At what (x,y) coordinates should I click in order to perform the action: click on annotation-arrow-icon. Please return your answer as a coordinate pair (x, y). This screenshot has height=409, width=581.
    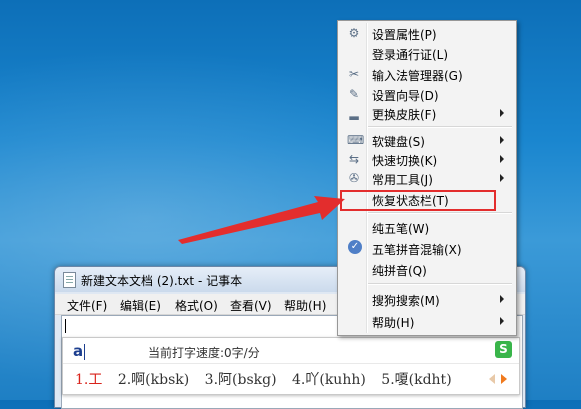
    Looking at the image, I should click on (261, 220).